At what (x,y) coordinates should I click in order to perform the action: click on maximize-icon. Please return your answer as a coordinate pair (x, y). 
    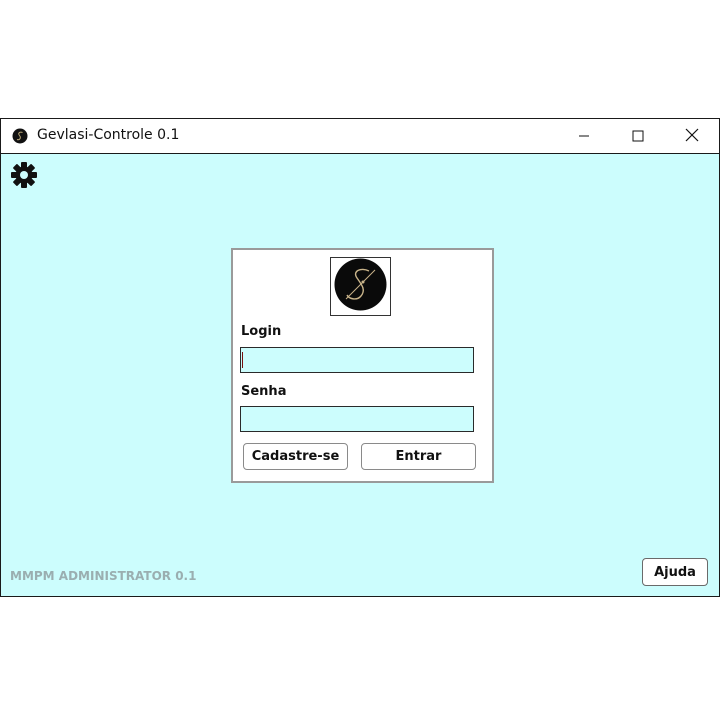
    Looking at the image, I should click on (638, 136).